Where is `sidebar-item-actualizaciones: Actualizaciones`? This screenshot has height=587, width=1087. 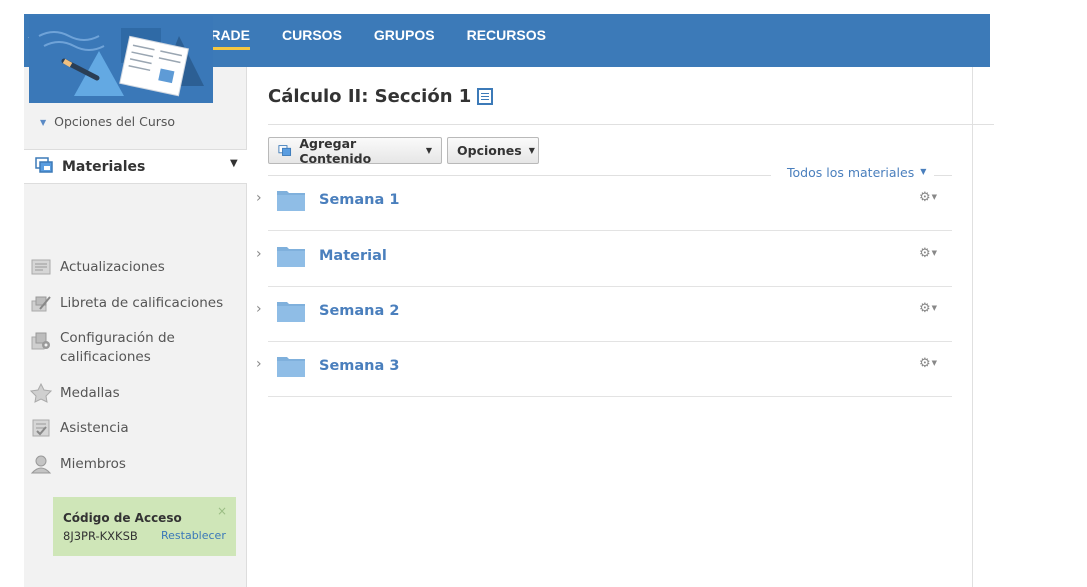 sidebar-item-actualizaciones: Actualizaciones is located at coordinates (97, 267).